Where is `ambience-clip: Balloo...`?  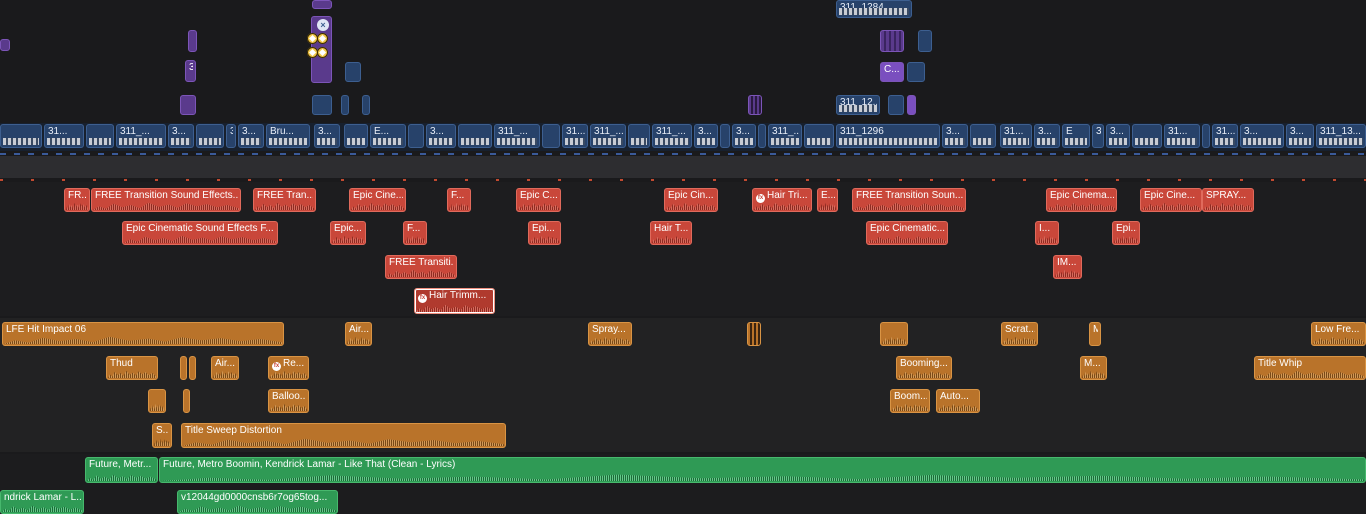 ambience-clip: Balloo... is located at coordinates (288, 401).